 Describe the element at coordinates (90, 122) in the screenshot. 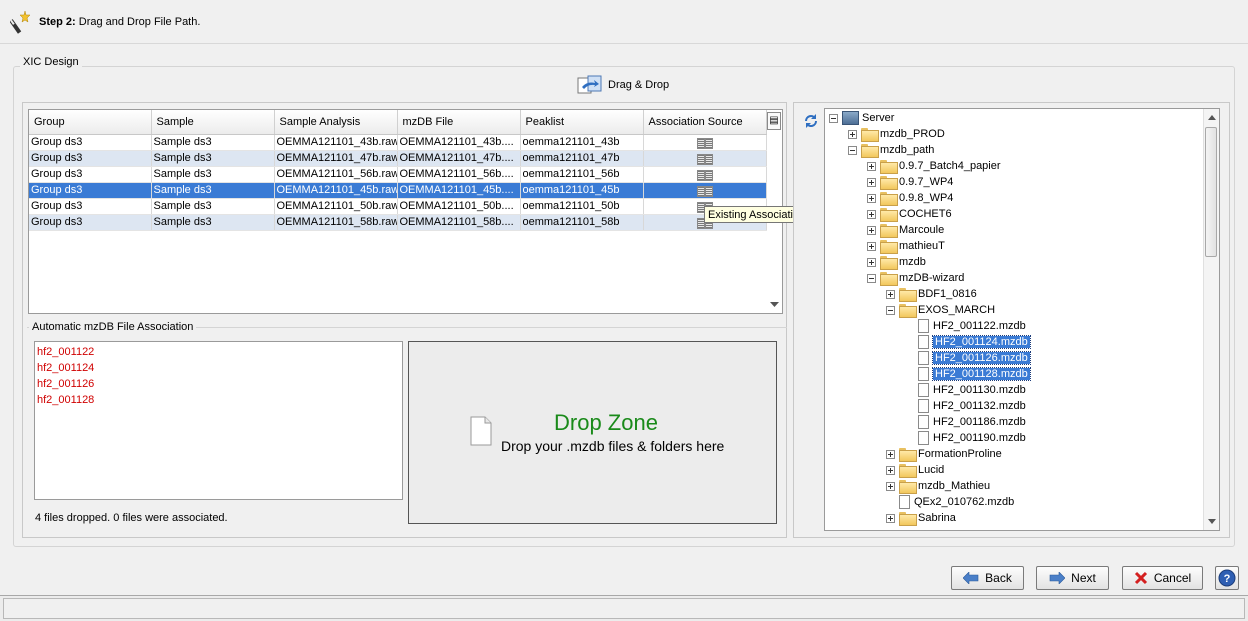

I see `column-header-group: Group` at that location.